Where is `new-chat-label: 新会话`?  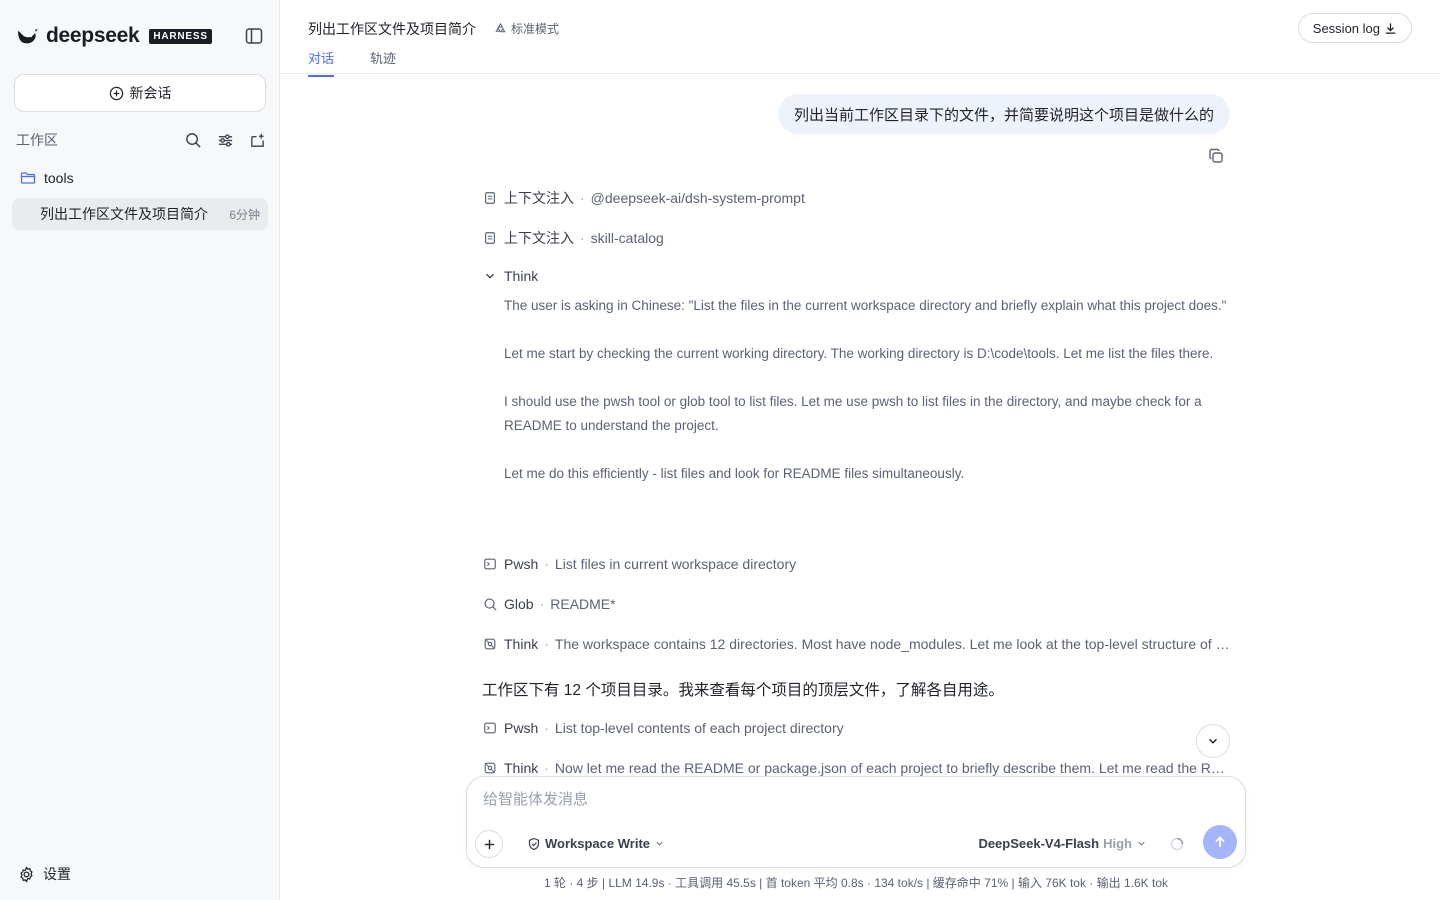
new-chat-label: 新会话 is located at coordinates (150, 93).